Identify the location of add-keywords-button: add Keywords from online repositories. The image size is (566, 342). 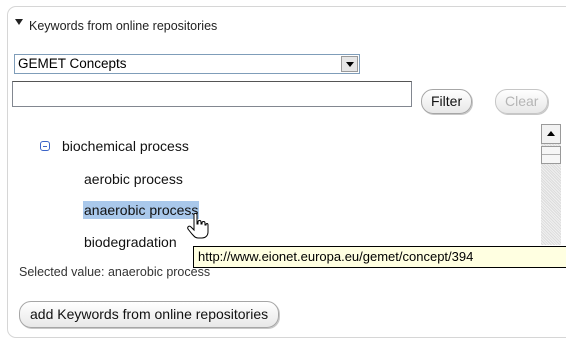
(149, 314).